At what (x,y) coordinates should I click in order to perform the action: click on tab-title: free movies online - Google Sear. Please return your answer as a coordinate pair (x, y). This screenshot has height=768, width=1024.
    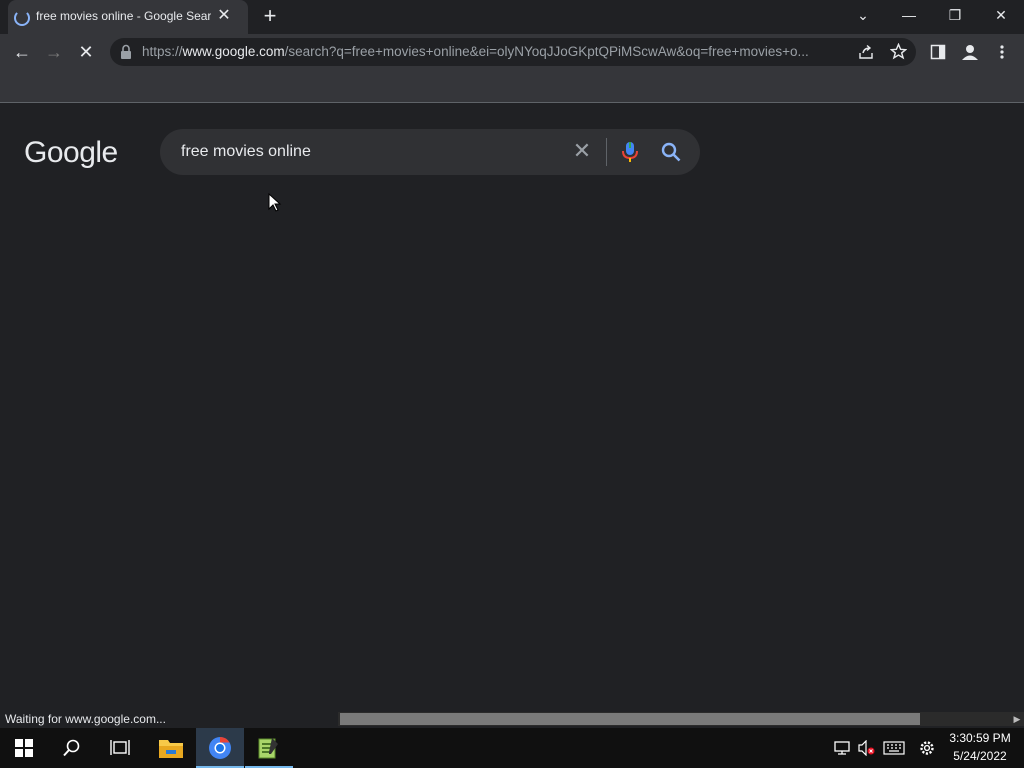
    Looking at the image, I should click on (123, 16).